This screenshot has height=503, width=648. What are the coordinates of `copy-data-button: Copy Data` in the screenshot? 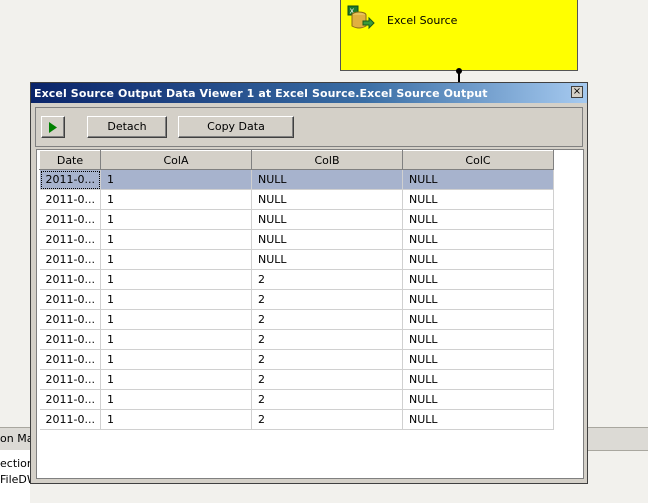 It's located at (236, 127).